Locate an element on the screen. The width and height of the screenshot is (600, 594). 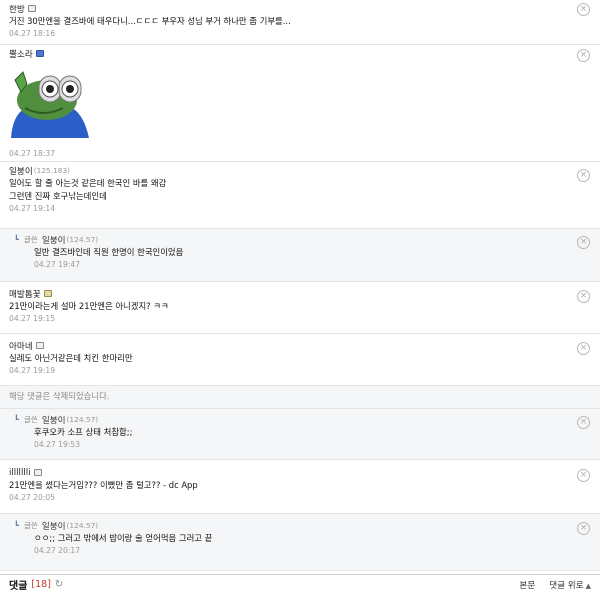
comment-date: 04.27 20:05 is located at coordinates (32, 497).